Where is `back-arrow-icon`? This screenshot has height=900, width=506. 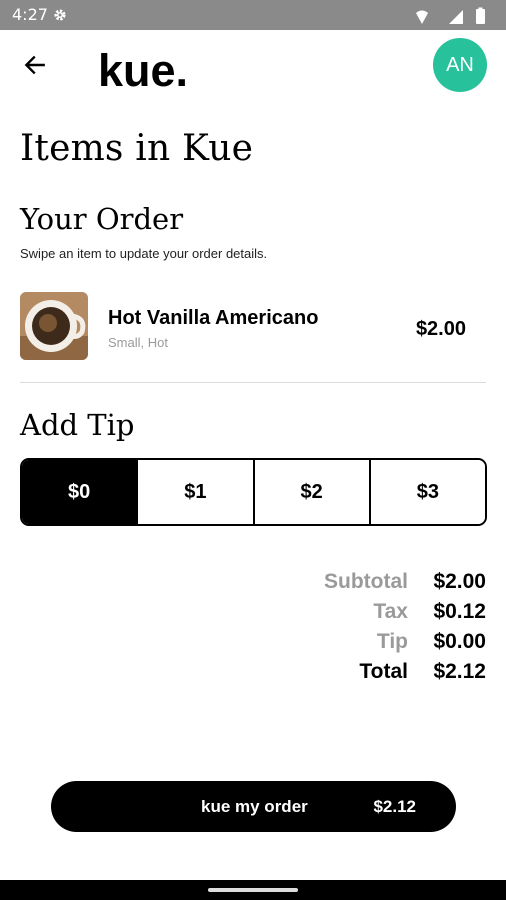 back-arrow-icon is located at coordinates (35, 65).